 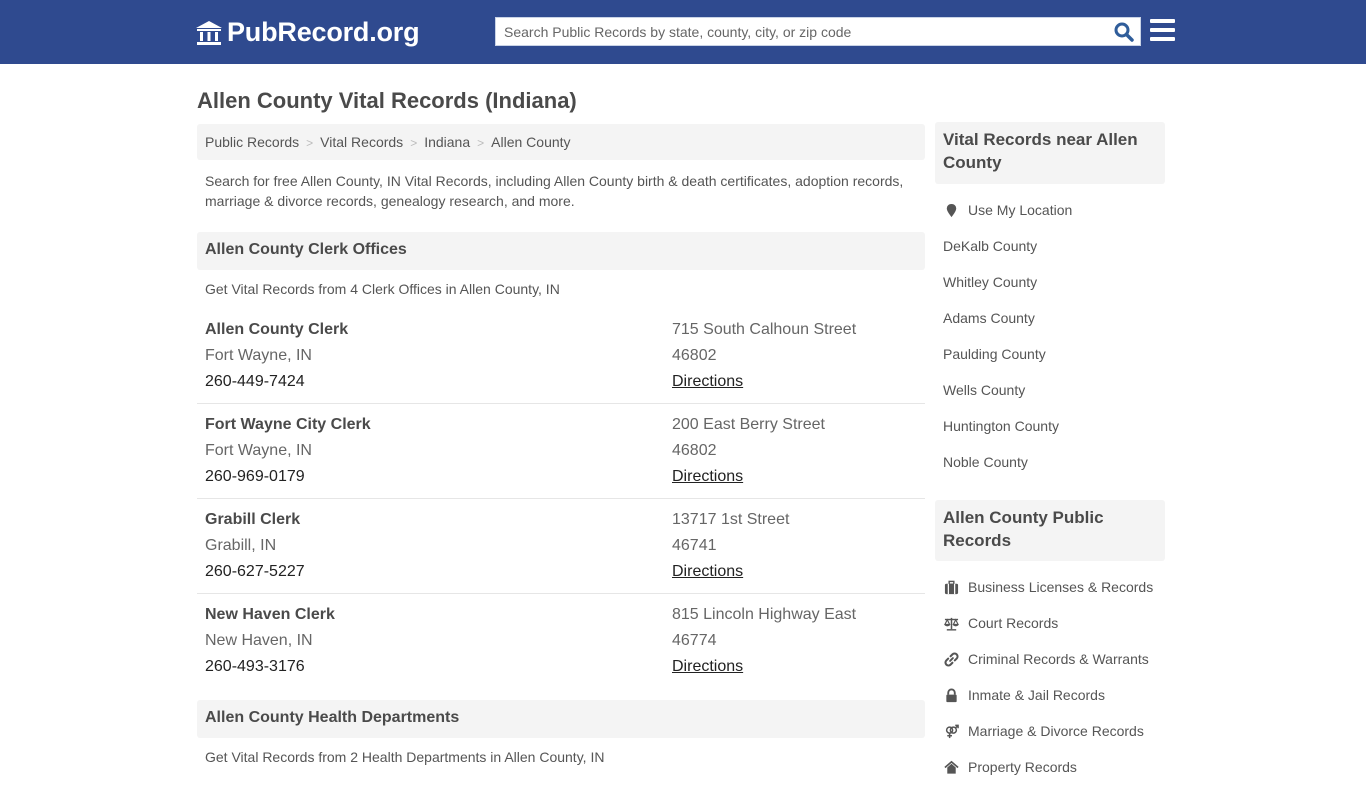 I want to click on business-licenses-link: Business Licenses & Records, so click(x=1054, y=587).